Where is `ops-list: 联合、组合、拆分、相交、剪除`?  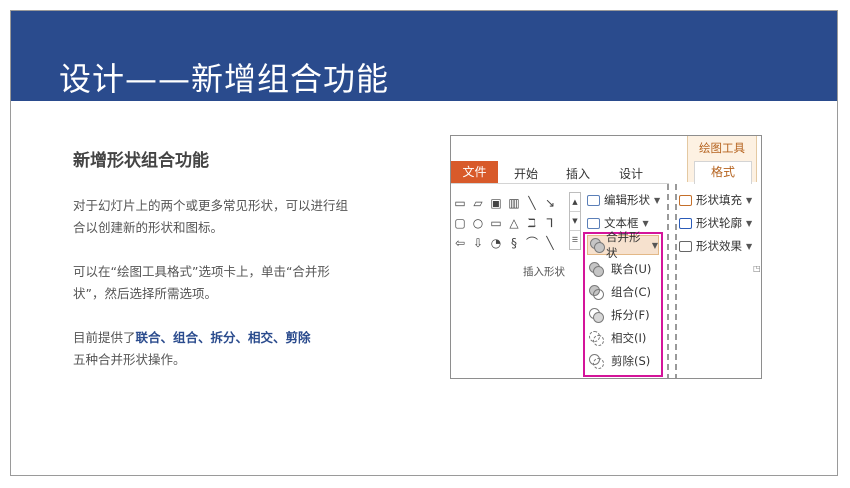
ops-list: 联合、组合、拆分、相交、剪除 is located at coordinates (223, 337).